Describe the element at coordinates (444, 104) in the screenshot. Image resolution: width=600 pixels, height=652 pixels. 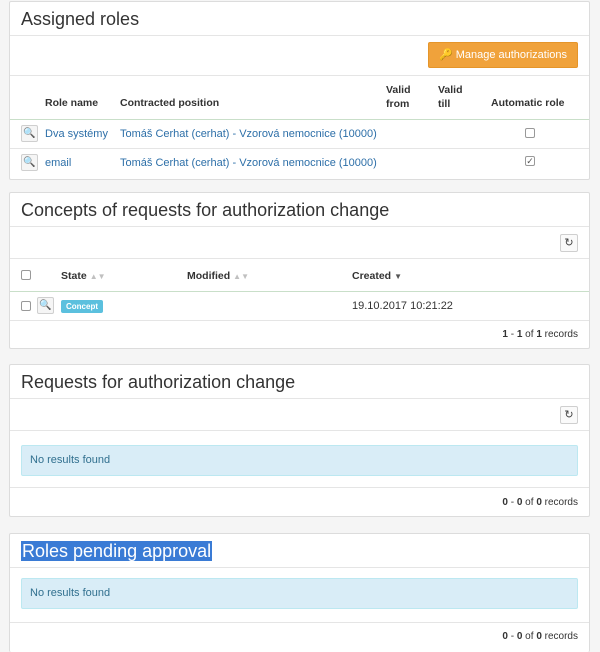
I see `valid-till-line2: till` at that location.